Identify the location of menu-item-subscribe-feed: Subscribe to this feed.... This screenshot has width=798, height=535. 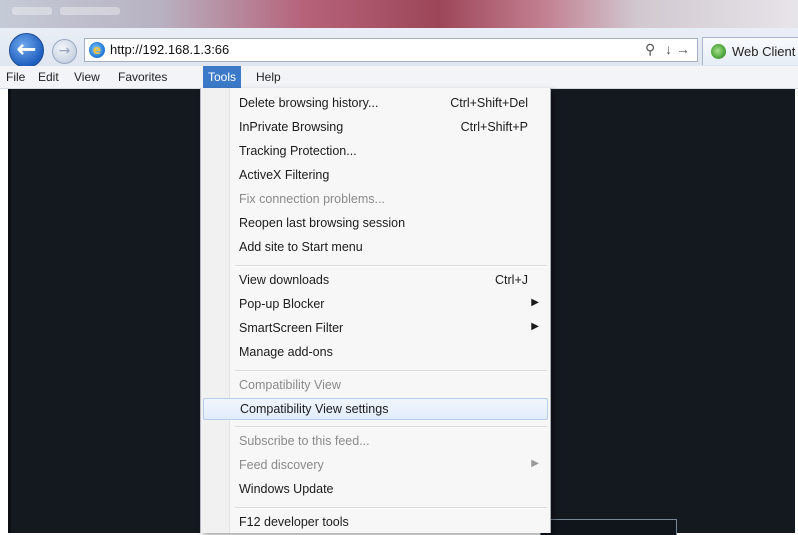
(375, 442).